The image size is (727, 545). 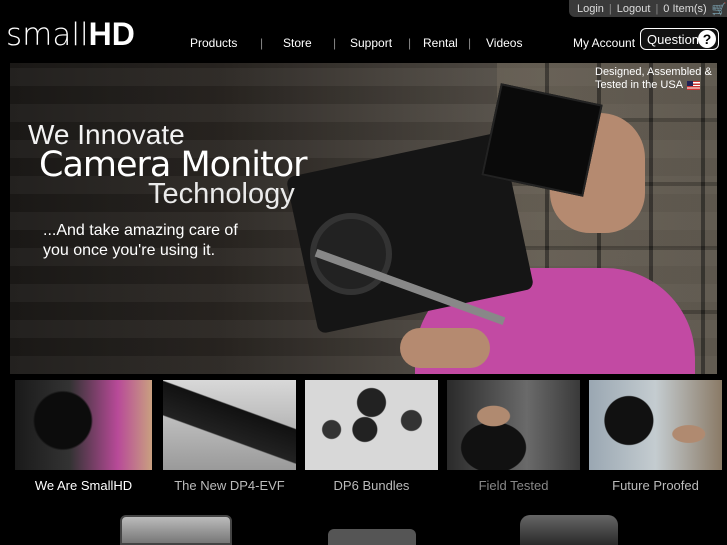 What do you see at coordinates (379, 43) in the screenshot?
I see `nav-support: Support` at bounding box center [379, 43].